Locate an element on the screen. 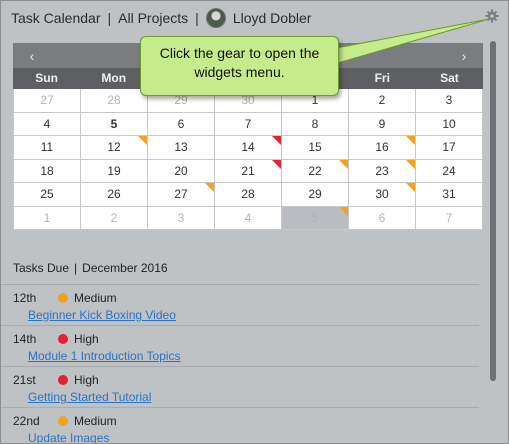 The width and height of the screenshot is (509, 444). task-link: Beginner Kick Boxing Video is located at coordinates (102, 315).